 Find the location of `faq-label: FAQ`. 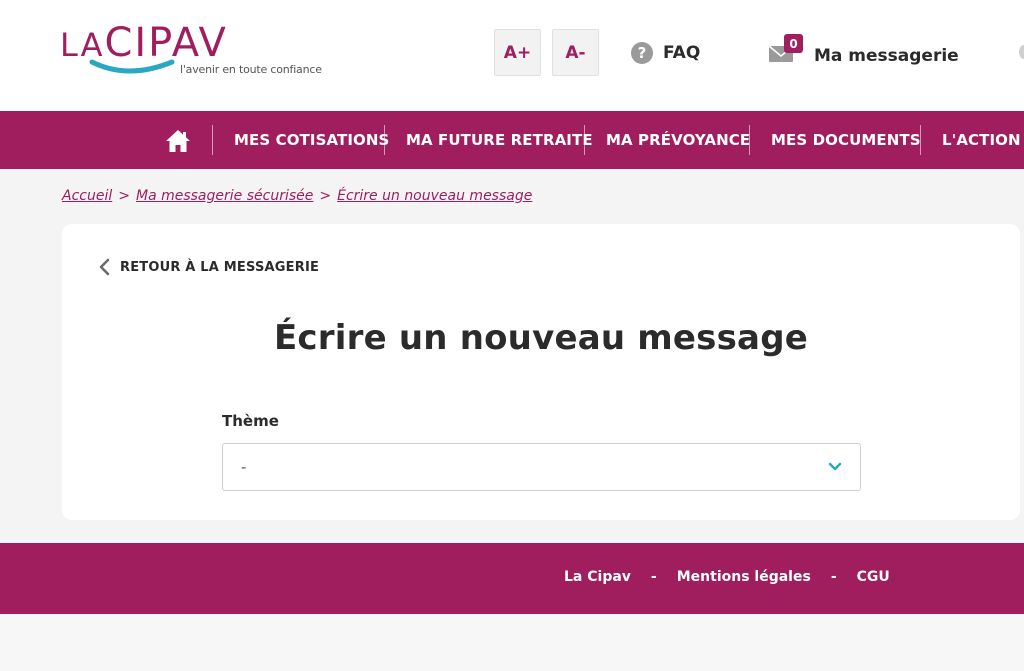

faq-label: FAQ is located at coordinates (682, 53).